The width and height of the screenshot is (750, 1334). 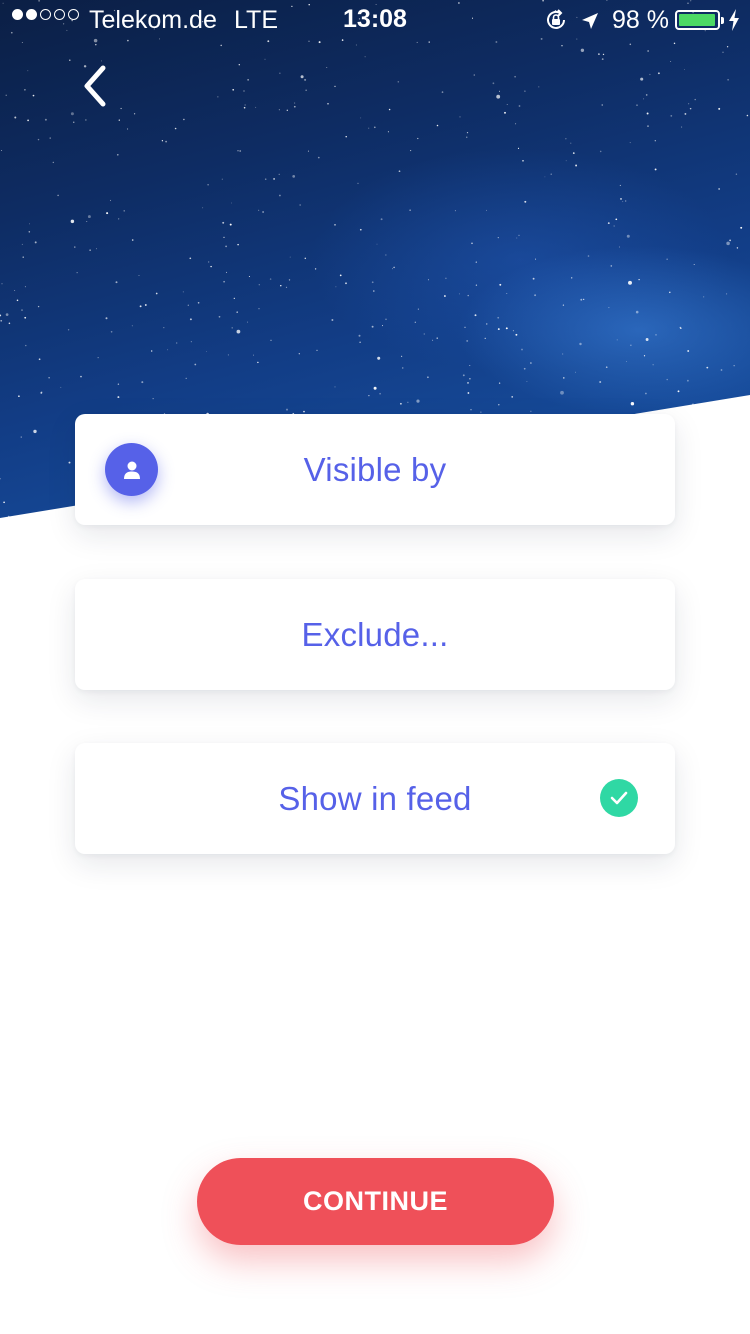 What do you see at coordinates (640, 20) in the screenshot?
I see `battery-percentage: 98 %` at bounding box center [640, 20].